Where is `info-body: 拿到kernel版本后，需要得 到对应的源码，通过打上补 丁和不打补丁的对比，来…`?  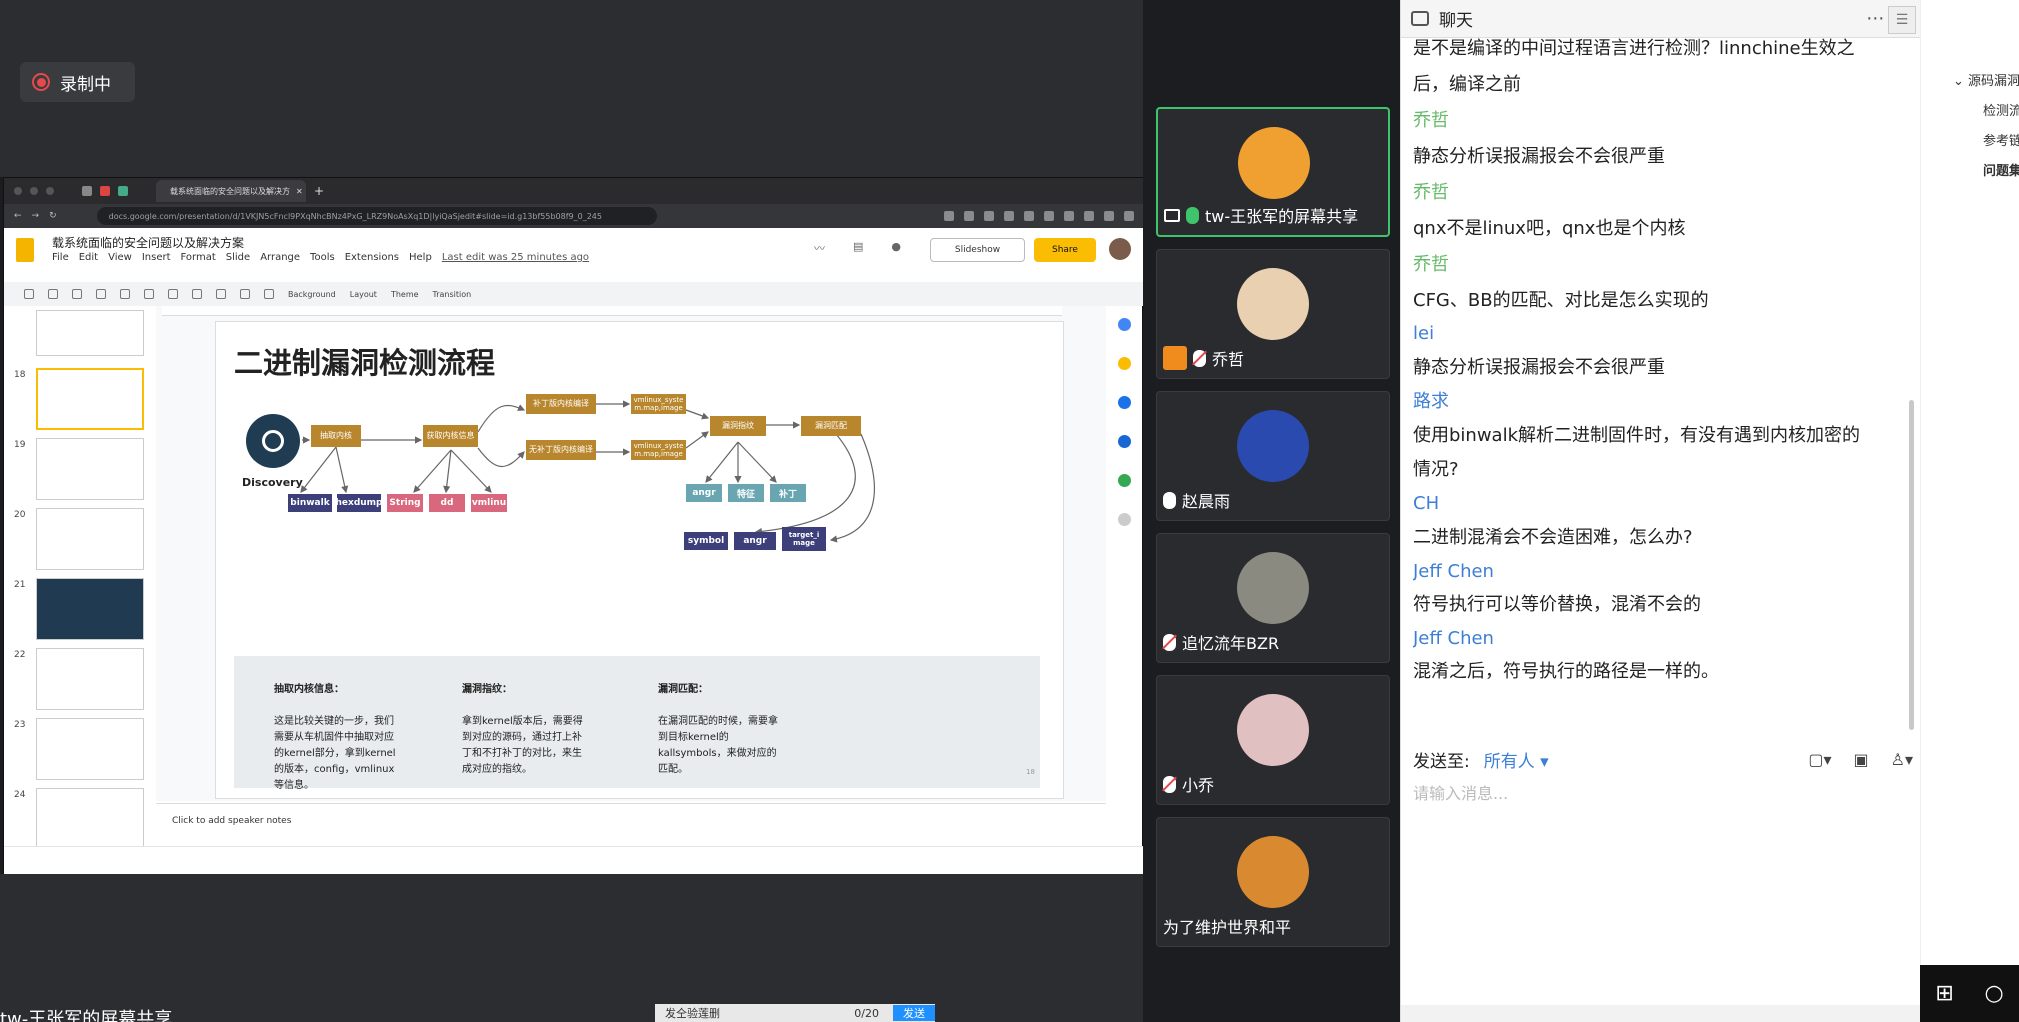 info-body: 拿到kernel版本后，需要得 到对应的源码，通过打上补 丁和不打补丁的对比，来… is located at coordinates (522, 745).